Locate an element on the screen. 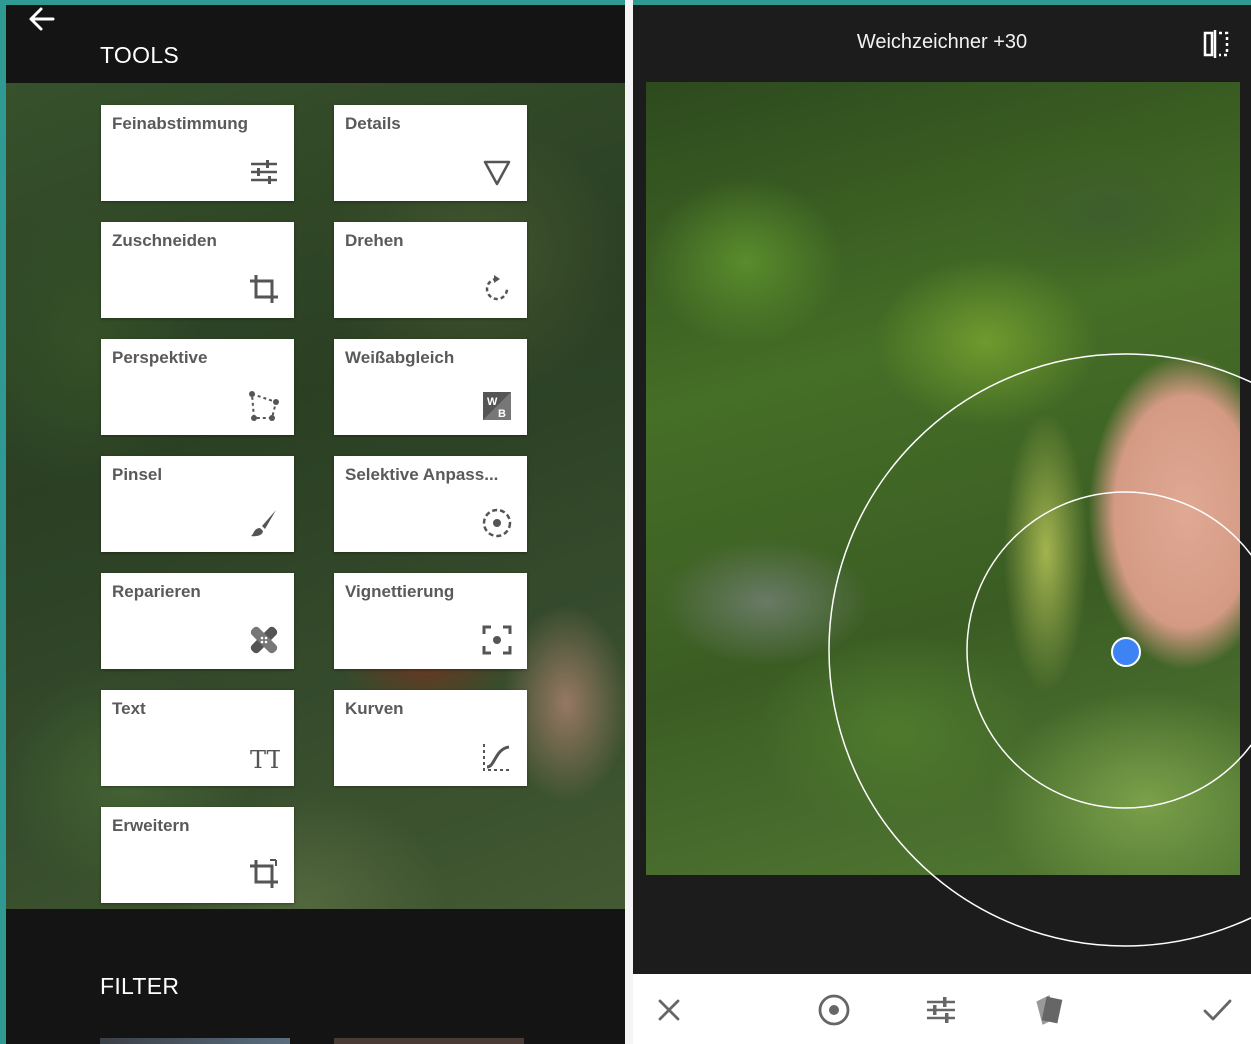  tool-text: Text TT is located at coordinates (197, 738).